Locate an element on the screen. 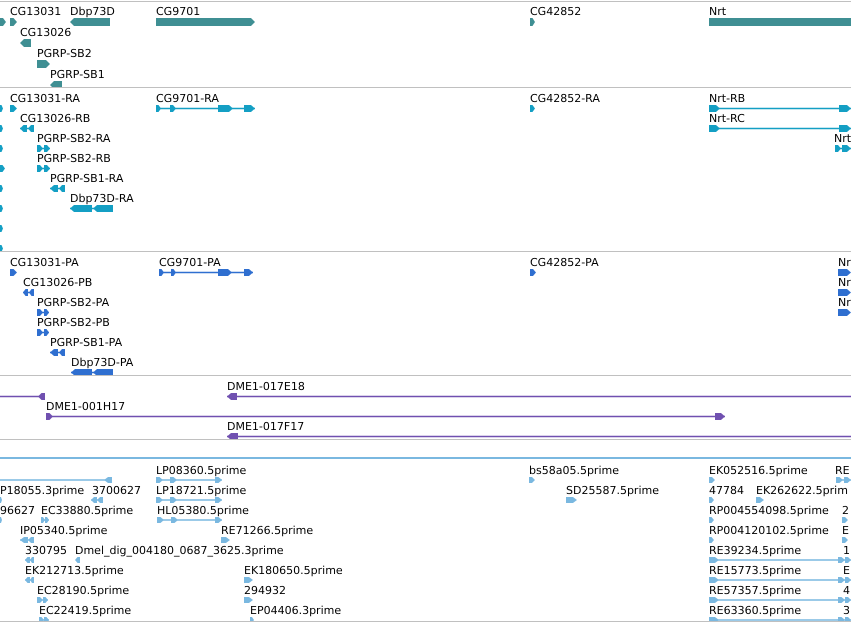 This screenshot has width=851, height=623. feature-label: PGRP-SB1-PA is located at coordinates (86, 342).